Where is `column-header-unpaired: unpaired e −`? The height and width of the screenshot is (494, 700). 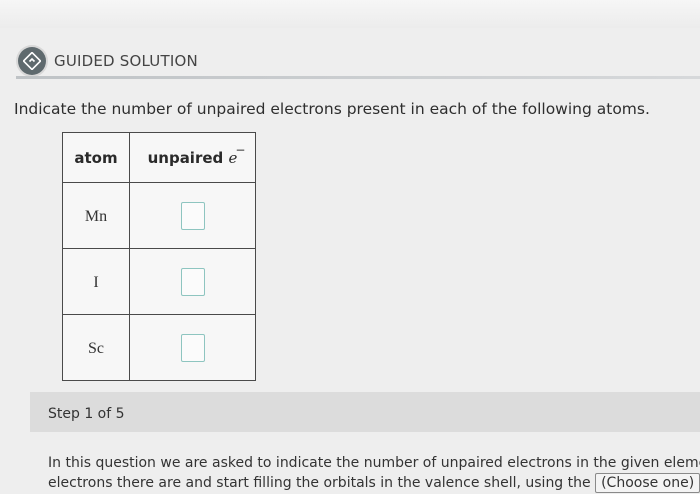 column-header-unpaired: unpaired e − is located at coordinates (192, 157).